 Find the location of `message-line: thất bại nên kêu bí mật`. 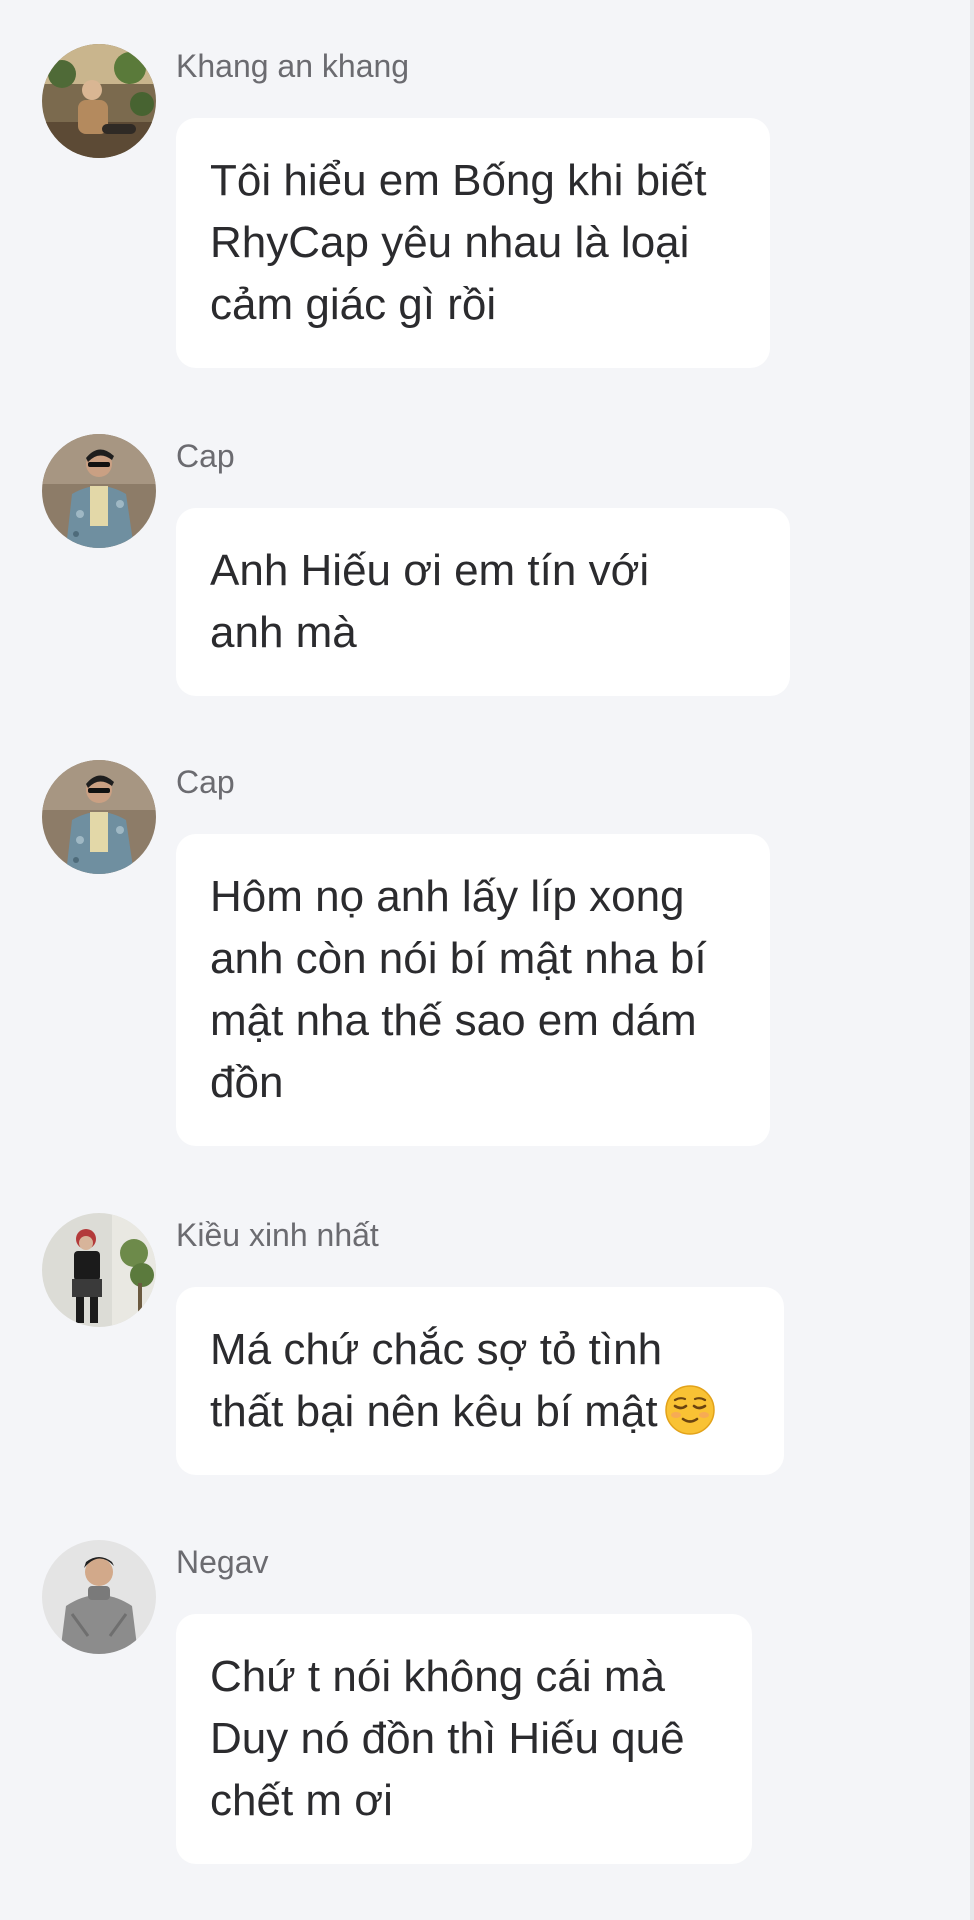

message-line: thất bại nên kêu bí mật is located at coordinates (480, 1412).